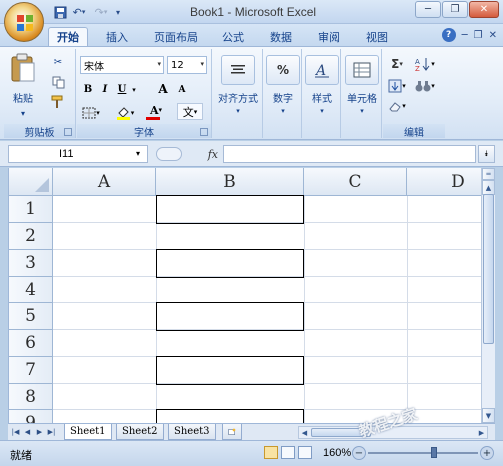 The width and height of the screenshot is (503, 466). I want to click on cell-b5, so click(230, 316).